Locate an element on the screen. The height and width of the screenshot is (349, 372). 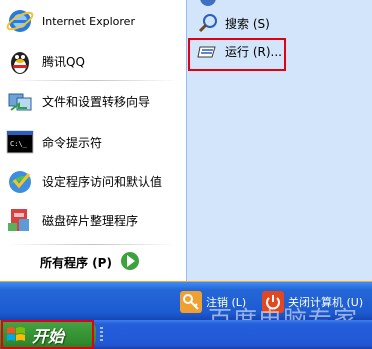
internet-explorer-icon is located at coordinates (20, 21).